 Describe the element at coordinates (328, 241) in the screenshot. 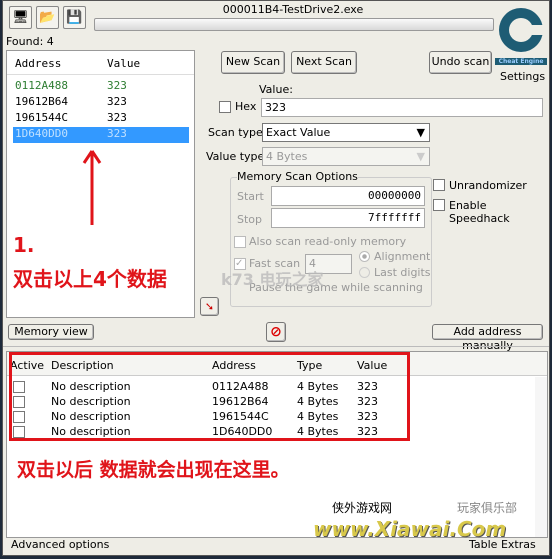

I see `readonly-label: Also scan read-only memory` at that location.